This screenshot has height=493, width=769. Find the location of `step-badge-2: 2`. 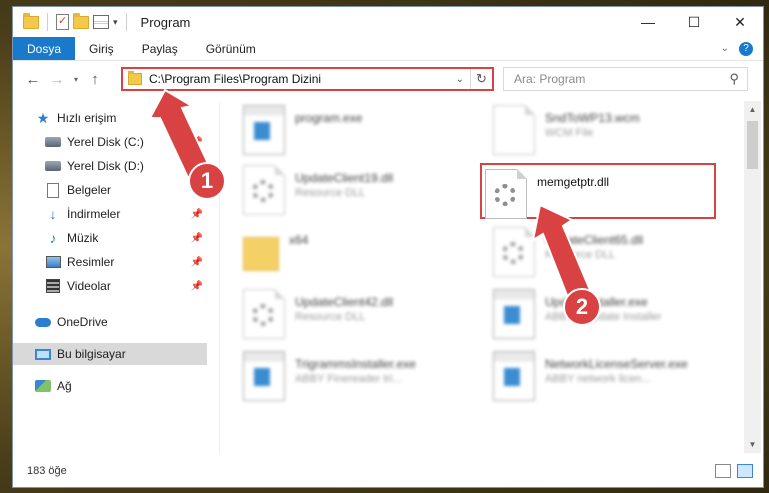

step-badge-2: 2 is located at coordinates (582, 307).